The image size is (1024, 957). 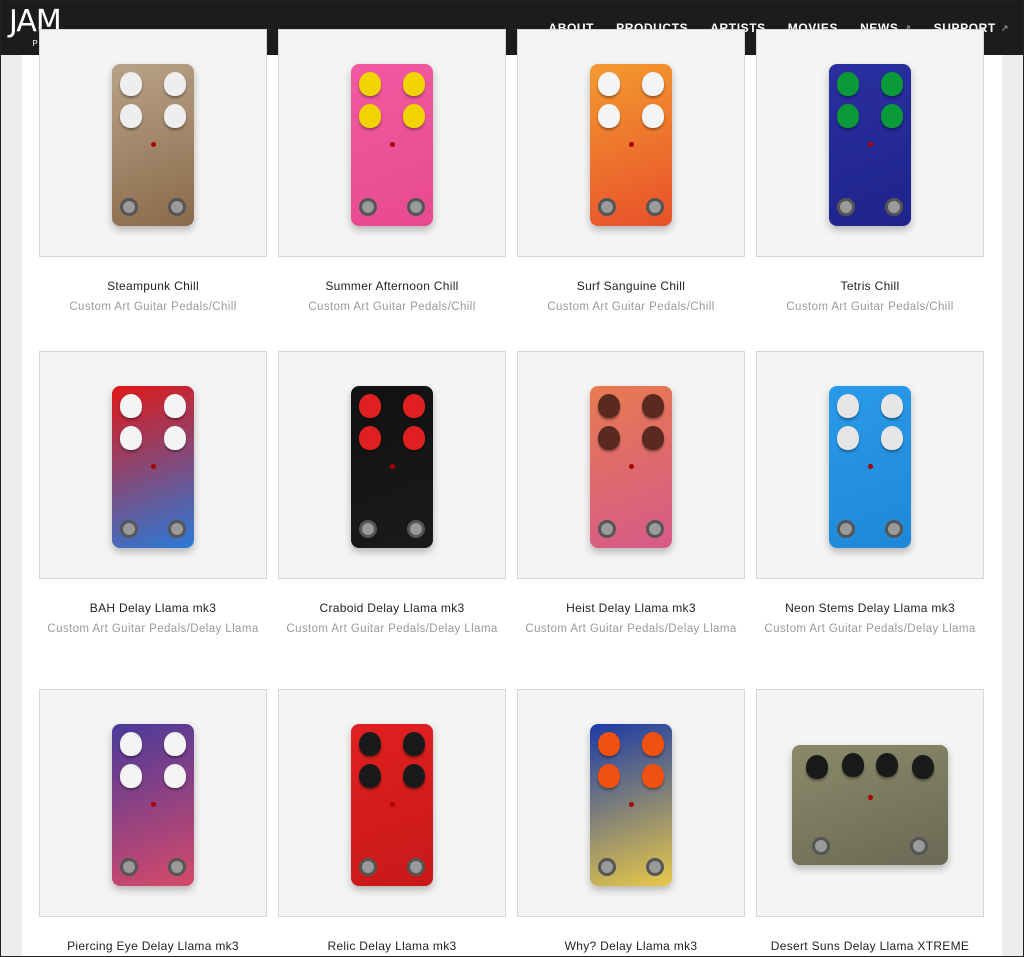 What do you see at coordinates (631, 286) in the screenshot?
I see `product-title: Surf Sanguine Chill` at bounding box center [631, 286].